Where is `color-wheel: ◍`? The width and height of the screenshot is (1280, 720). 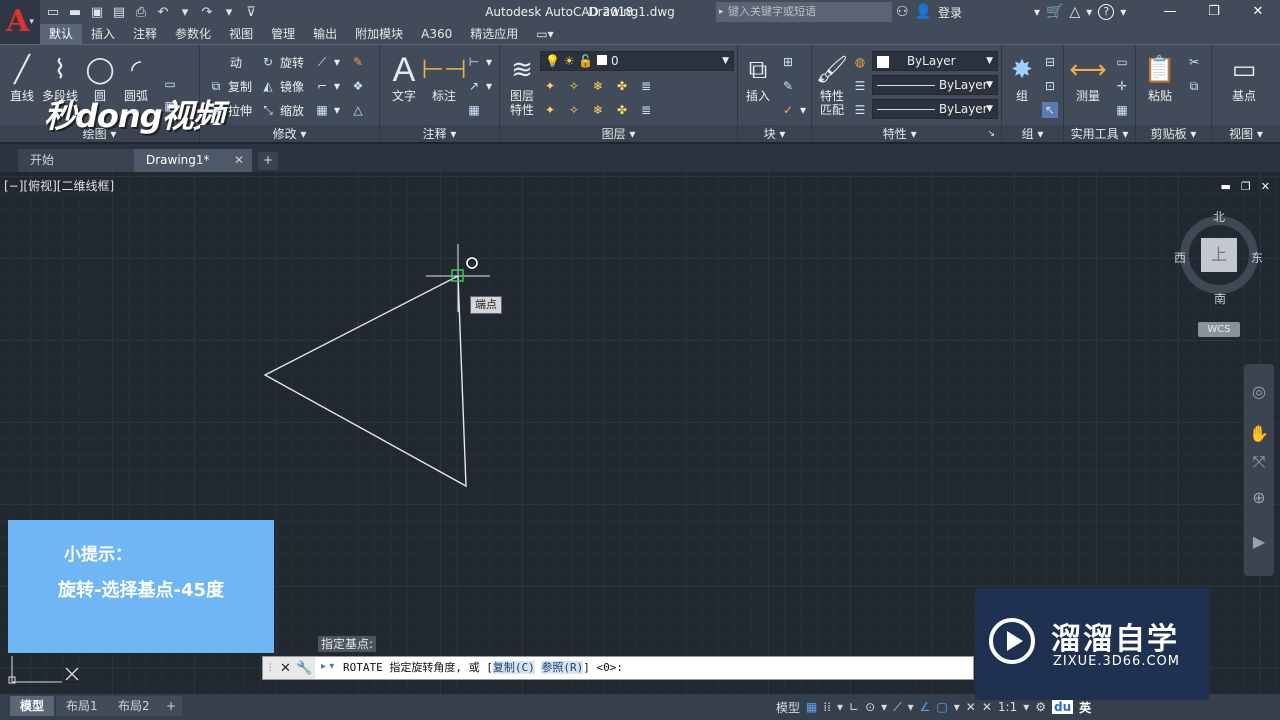 color-wheel: ◍ is located at coordinates (860, 62).